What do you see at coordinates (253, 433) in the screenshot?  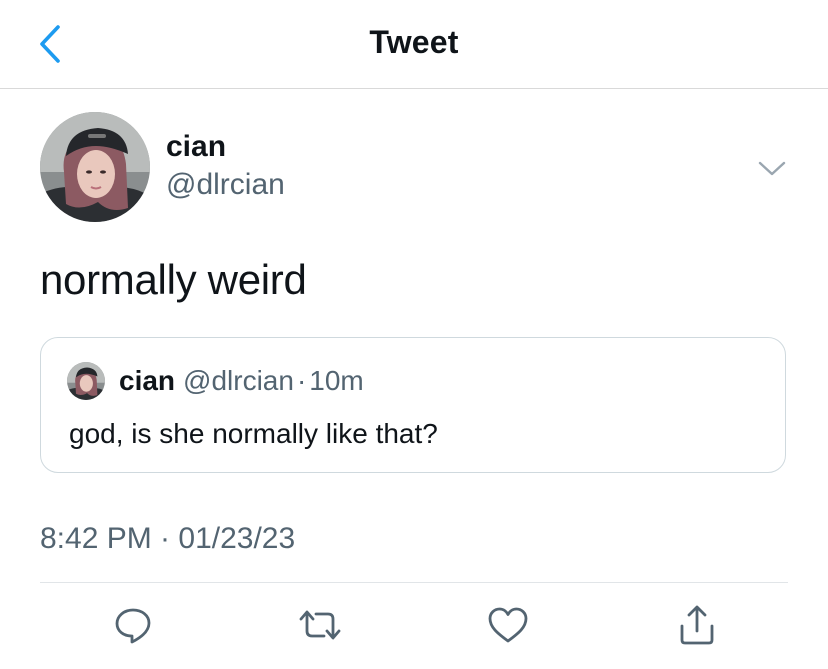 I see `quoted-text: god, is she normally like that?` at bounding box center [253, 433].